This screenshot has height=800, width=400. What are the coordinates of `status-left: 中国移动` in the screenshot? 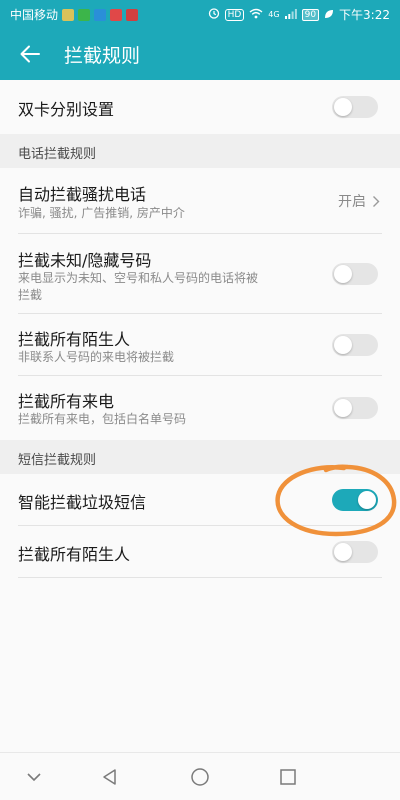 It's located at (74, 14).